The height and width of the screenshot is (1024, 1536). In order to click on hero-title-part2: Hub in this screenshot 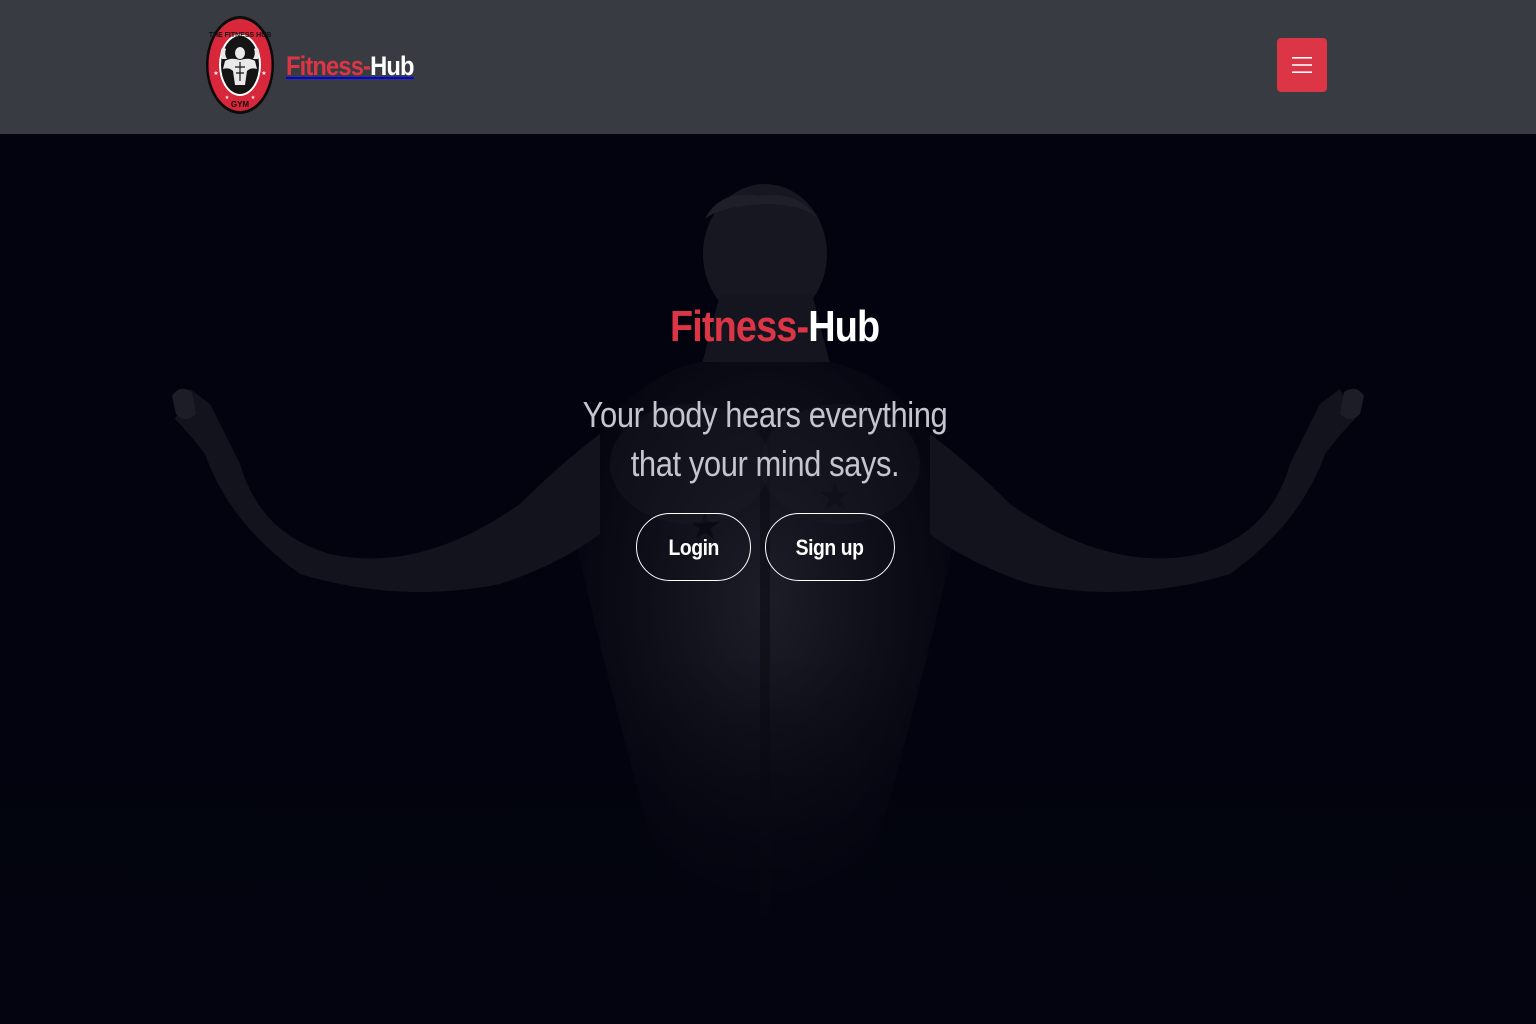, I will do `click(844, 326)`.